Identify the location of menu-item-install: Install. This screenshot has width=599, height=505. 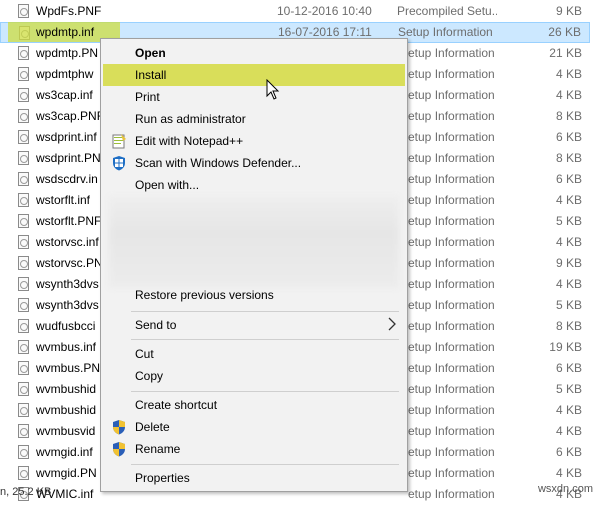
(254, 75).